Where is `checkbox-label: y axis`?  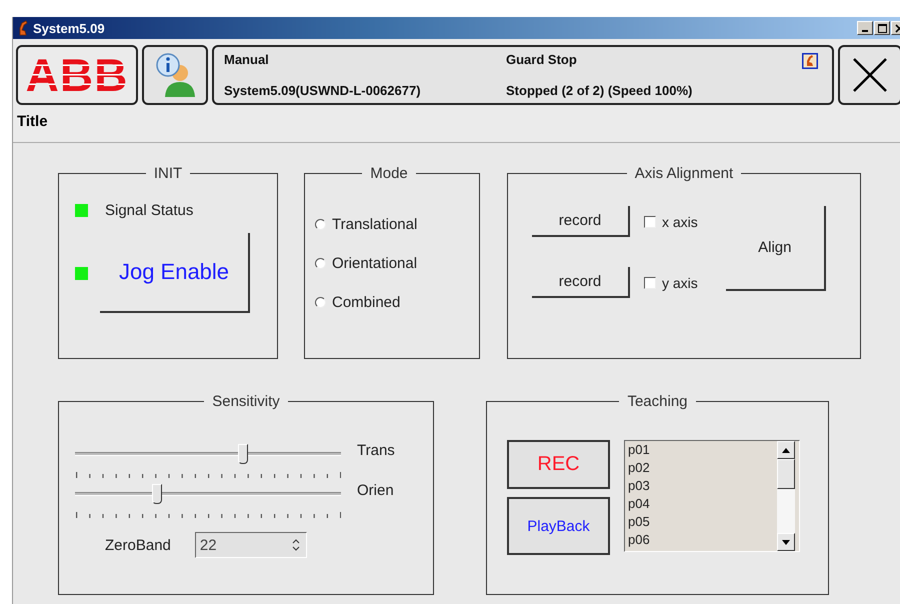 checkbox-label: y axis is located at coordinates (680, 282).